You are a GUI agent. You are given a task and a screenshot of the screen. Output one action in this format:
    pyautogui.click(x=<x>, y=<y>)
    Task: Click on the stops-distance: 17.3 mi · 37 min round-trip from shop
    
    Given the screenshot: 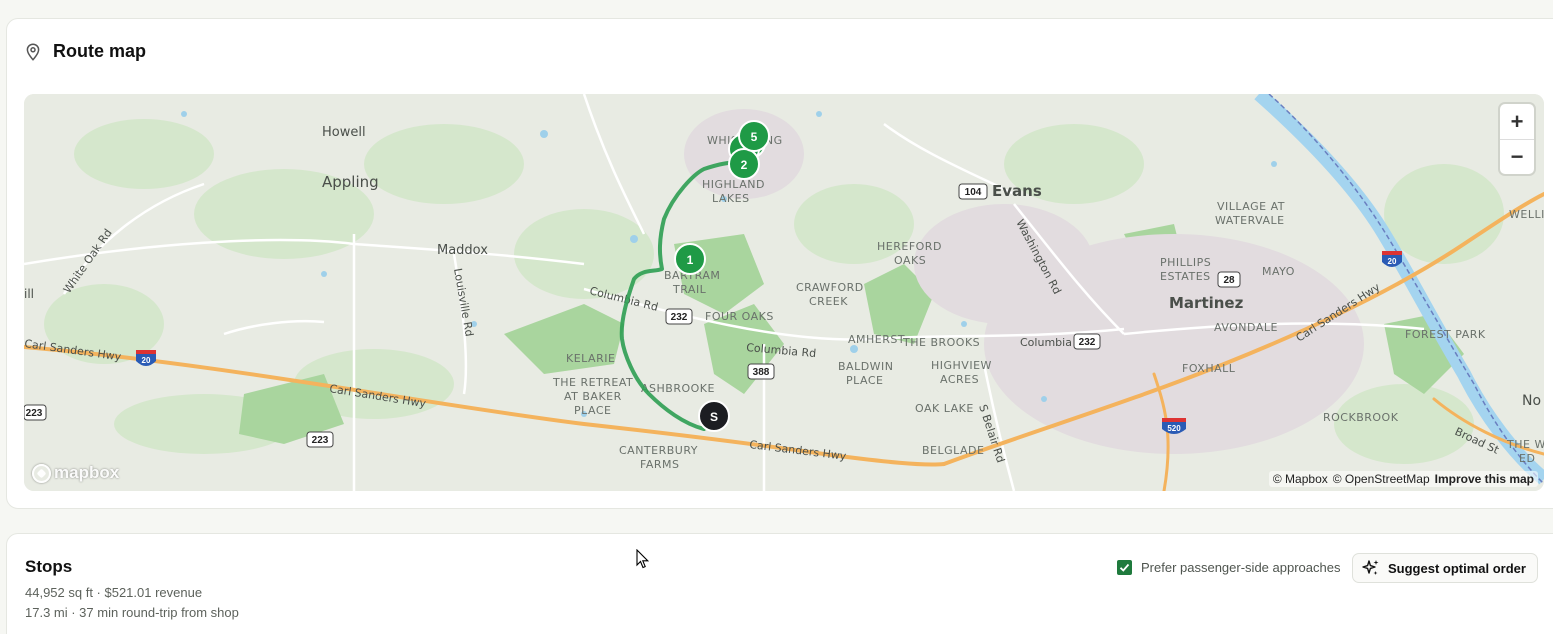 What is the action you would take?
    pyautogui.click(x=132, y=612)
    